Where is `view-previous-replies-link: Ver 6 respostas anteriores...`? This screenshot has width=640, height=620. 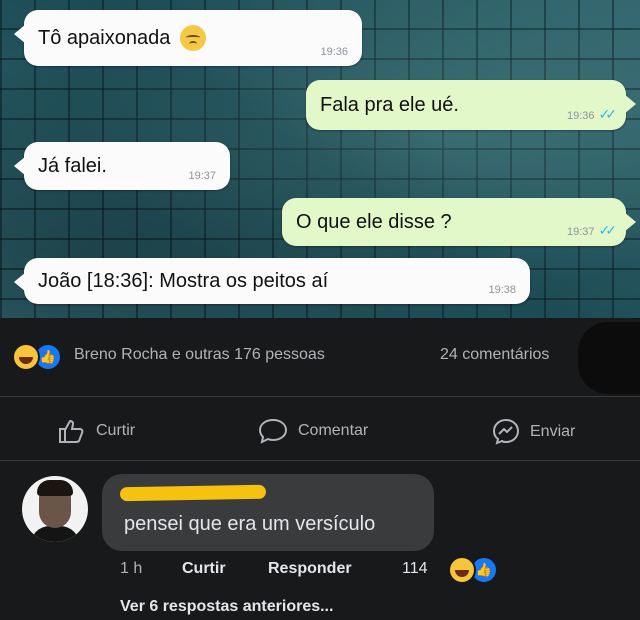 view-previous-replies-link: Ver 6 respostas anteriores... is located at coordinates (226, 607).